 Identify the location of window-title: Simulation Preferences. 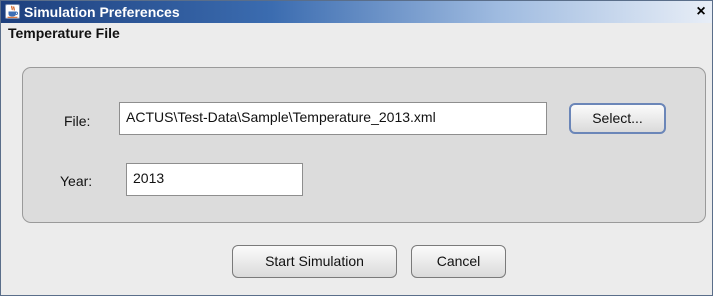
(102, 12).